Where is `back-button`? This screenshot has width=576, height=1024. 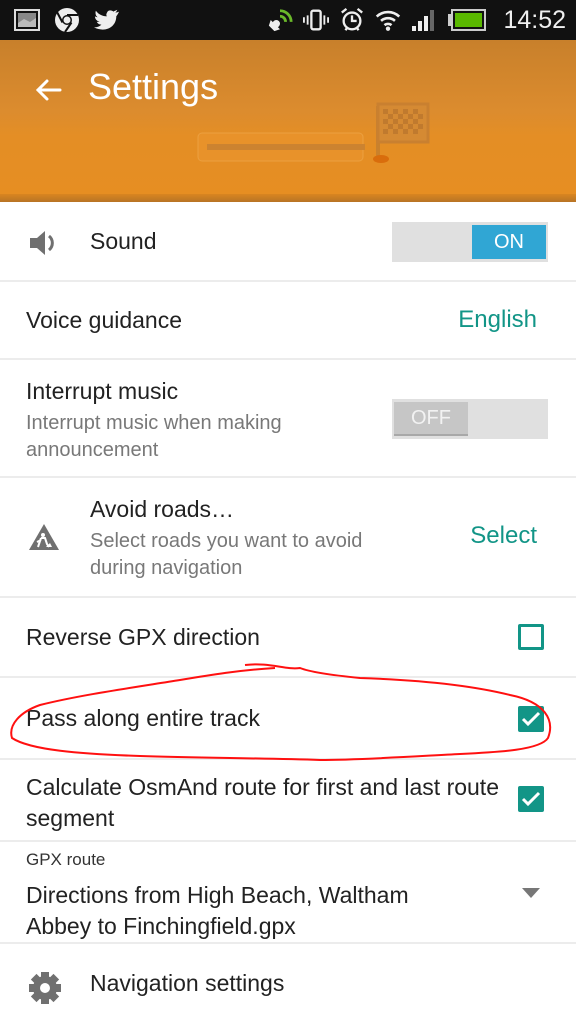
back-button is located at coordinates (48, 90).